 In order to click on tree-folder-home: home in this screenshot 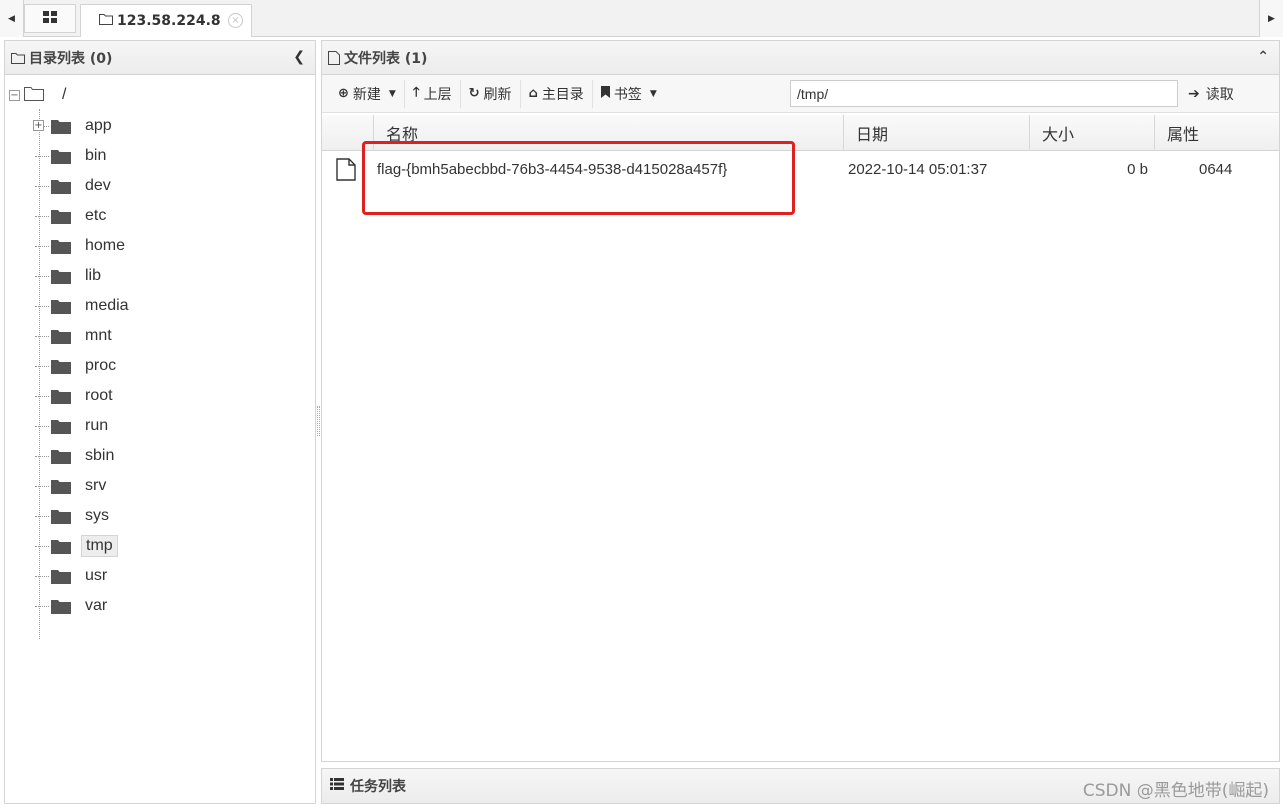, I will do `click(82, 246)`.